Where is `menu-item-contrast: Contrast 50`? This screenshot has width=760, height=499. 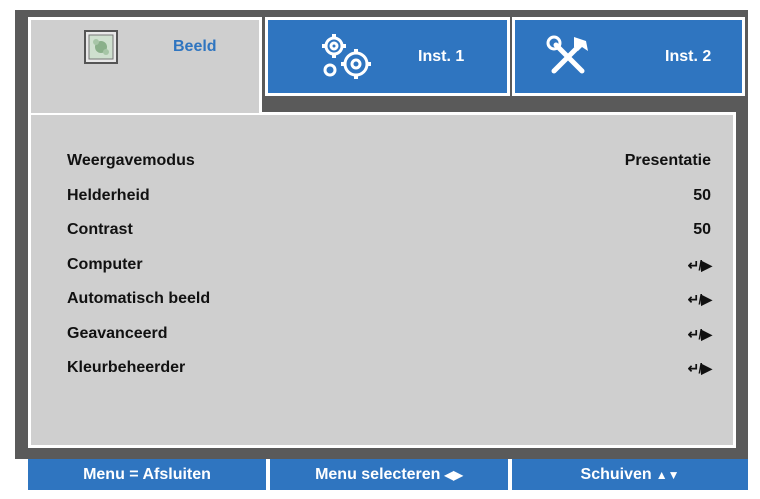 menu-item-contrast: Contrast 50 is located at coordinates (389, 230).